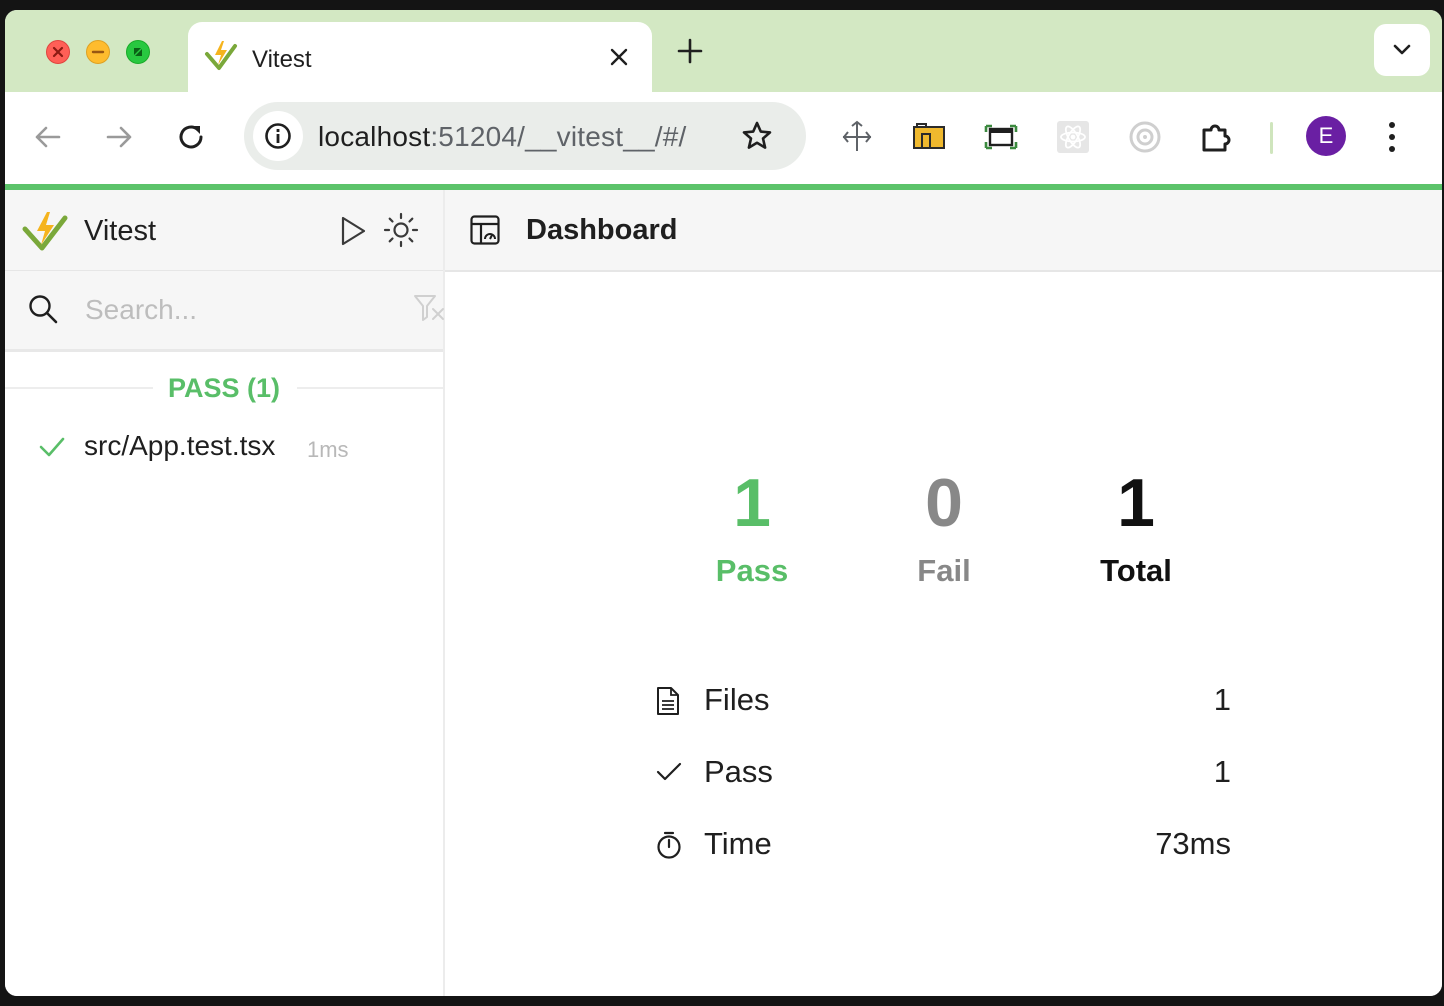 The width and height of the screenshot is (1444, 1006). Describe the element at coordinates (1392, 137) in the screenshot. I see `more-menu-icon` at that location.